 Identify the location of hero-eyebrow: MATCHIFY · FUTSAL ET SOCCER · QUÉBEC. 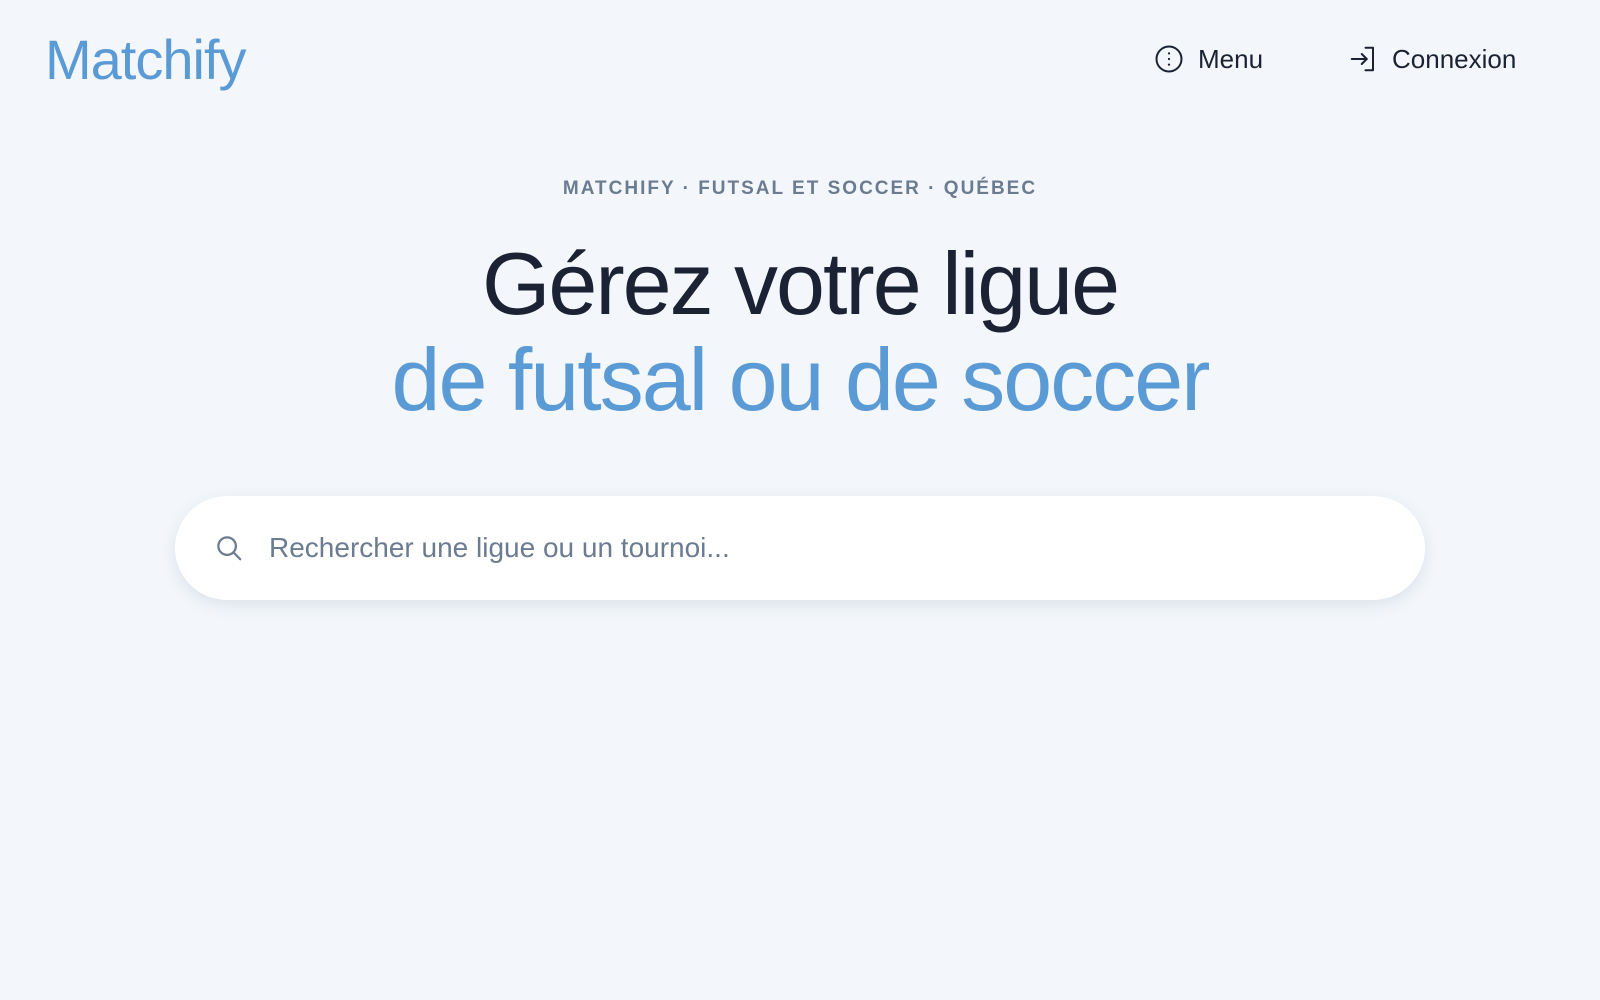
(800, 188).